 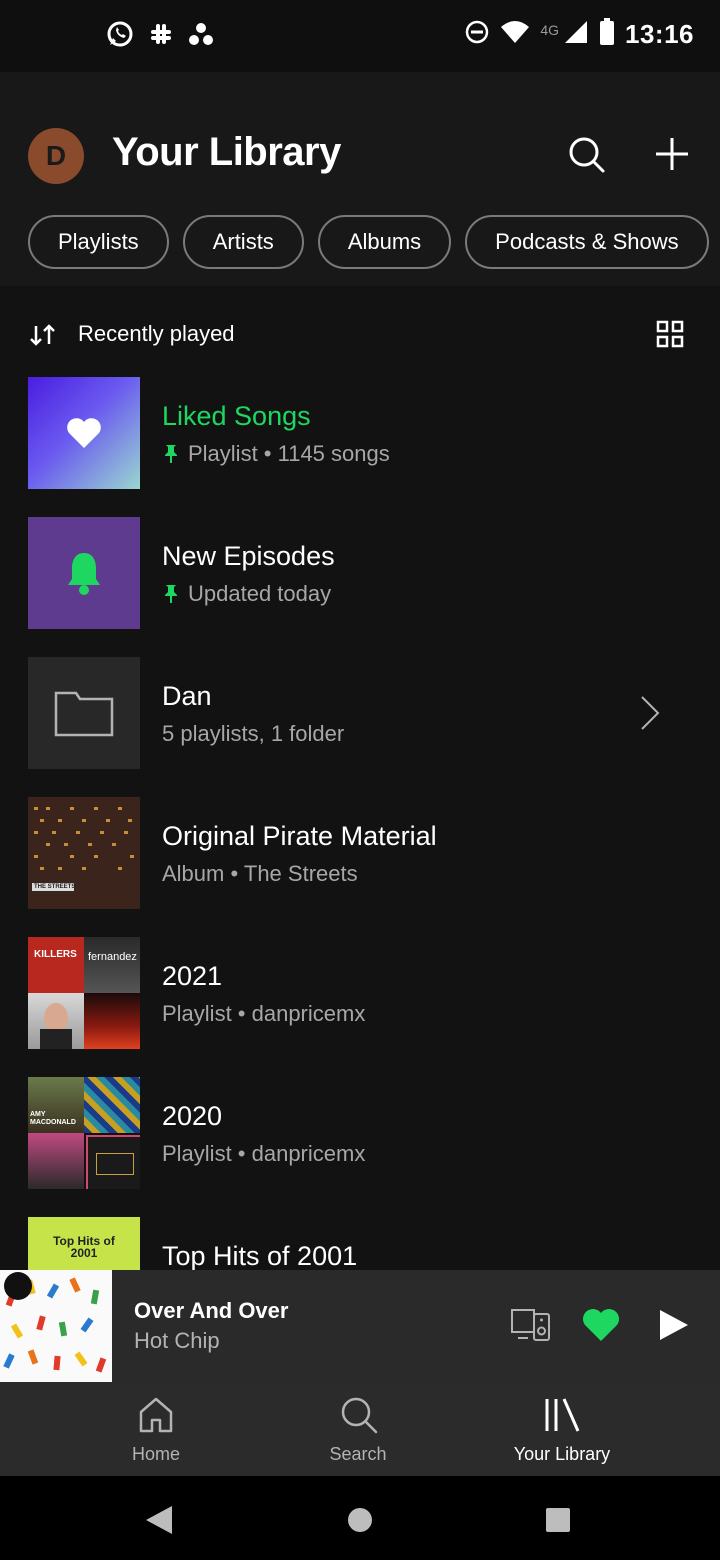 I want to click on item-title: 2020, so click(x=192, y=1116).